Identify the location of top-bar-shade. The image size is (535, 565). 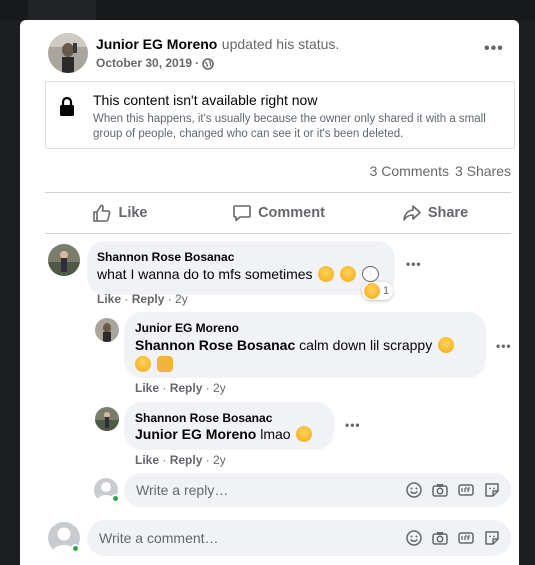
(62, 10).